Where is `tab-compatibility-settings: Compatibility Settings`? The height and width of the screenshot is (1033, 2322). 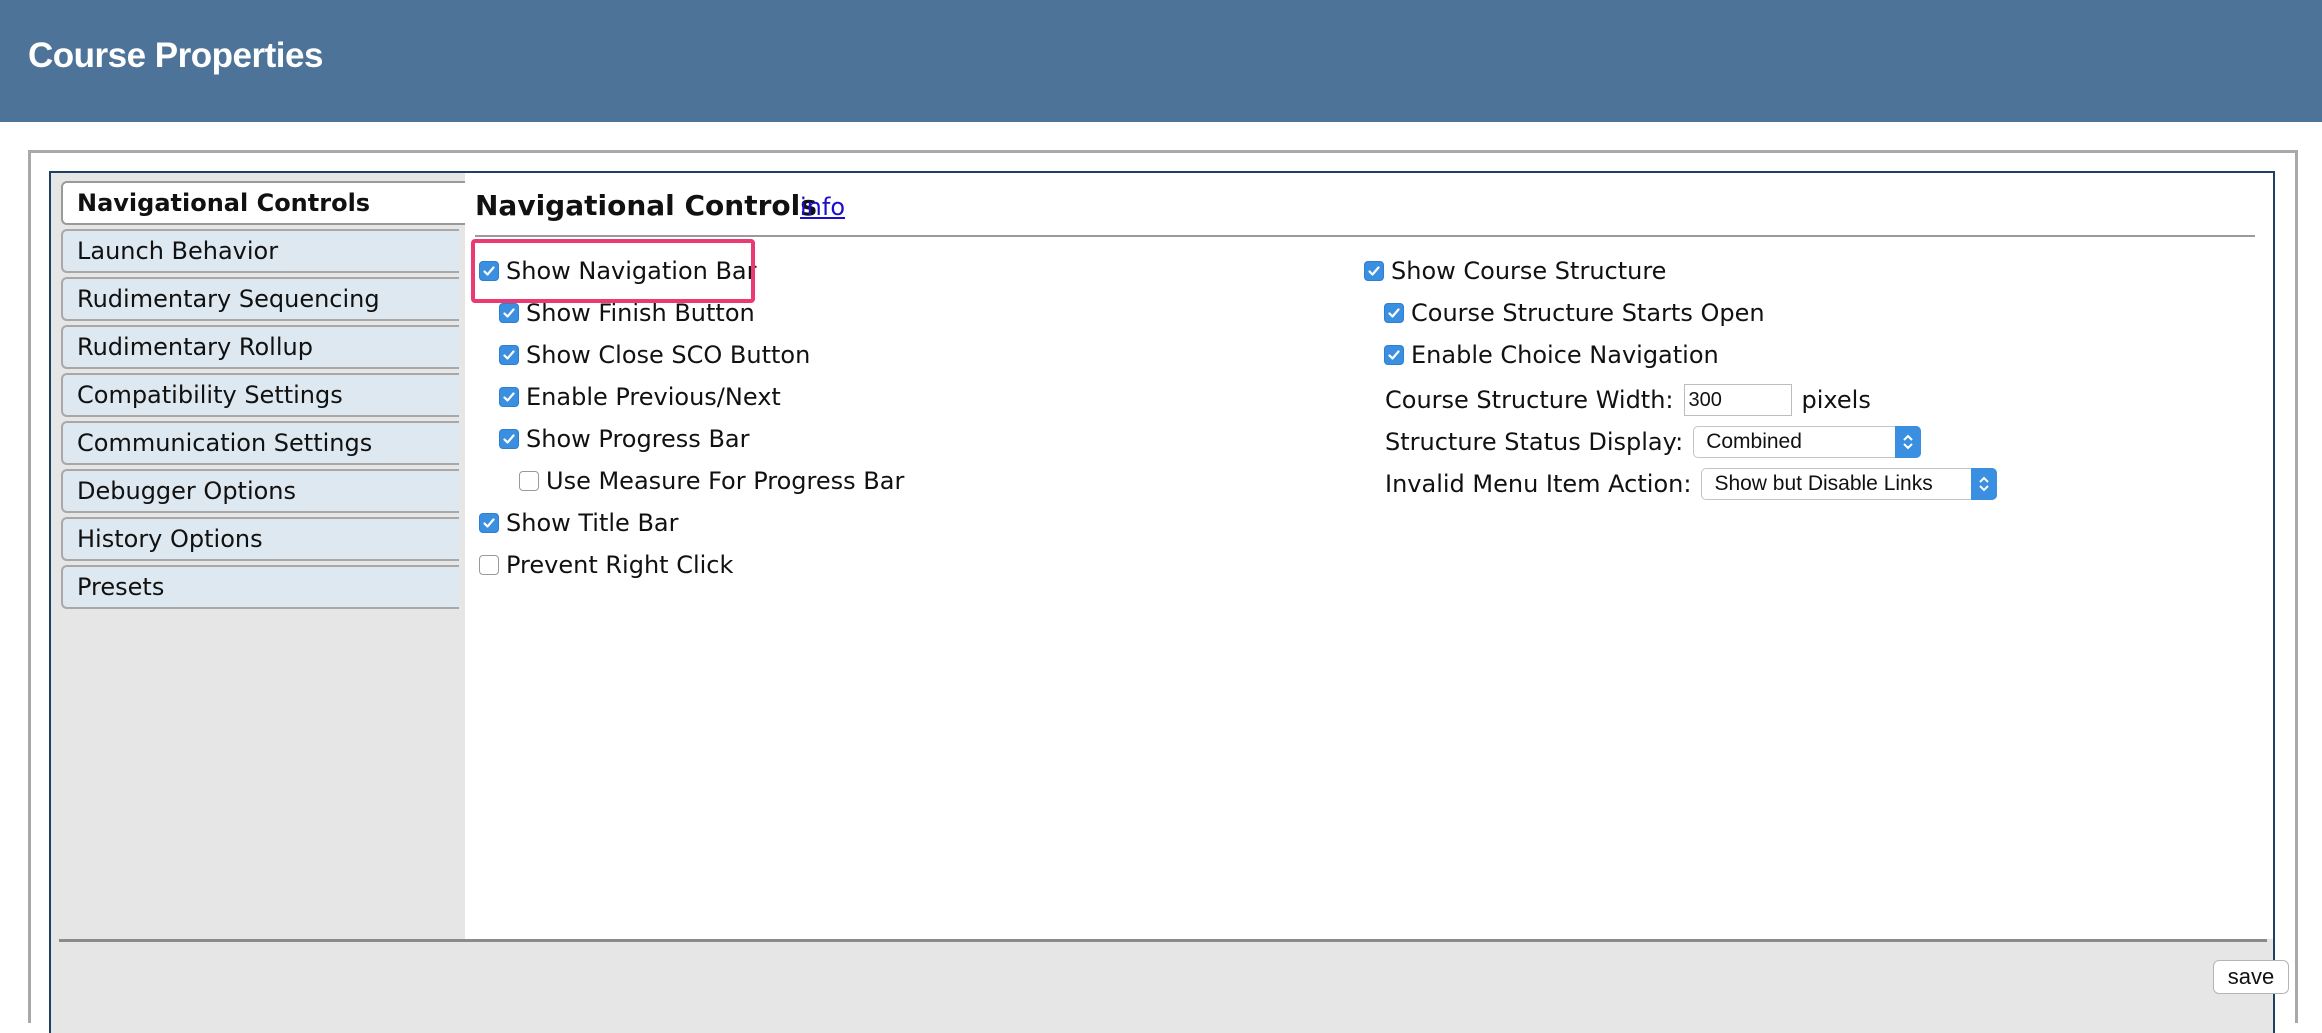
tab-compatibility-settings: Compatibility Settings is located at coordinates (260, 395).